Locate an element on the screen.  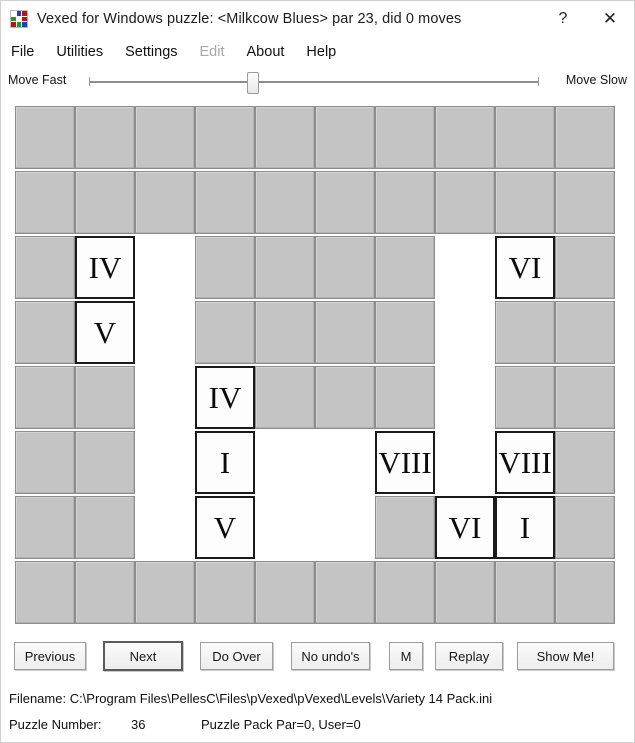
help-button: ? is located at coordinates (563, 19).